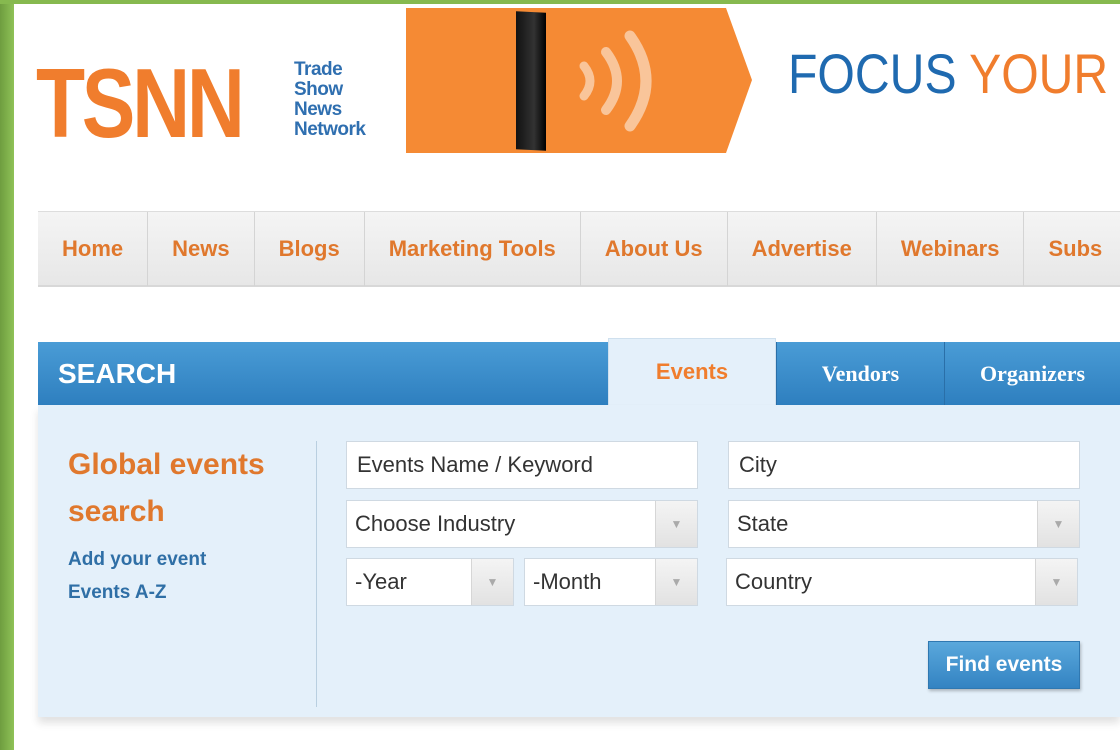 This screenshot has height=750, width=1120. I want to click on nav-home: Home, so click(93, 249).